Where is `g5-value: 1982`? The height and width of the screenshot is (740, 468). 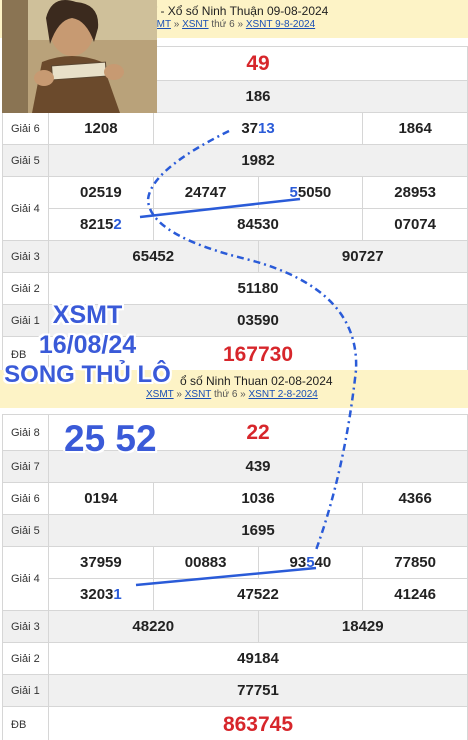
g5-value: 1982 is located at coordinates (258, 160).